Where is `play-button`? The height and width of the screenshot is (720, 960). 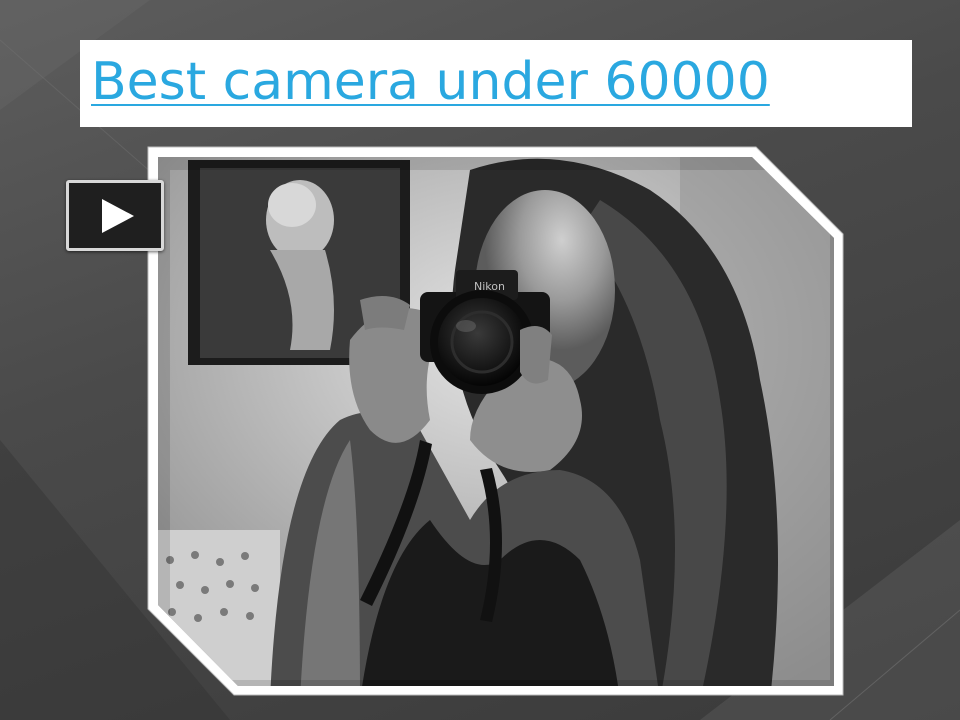 play-button is located at coordinates (115, 215).